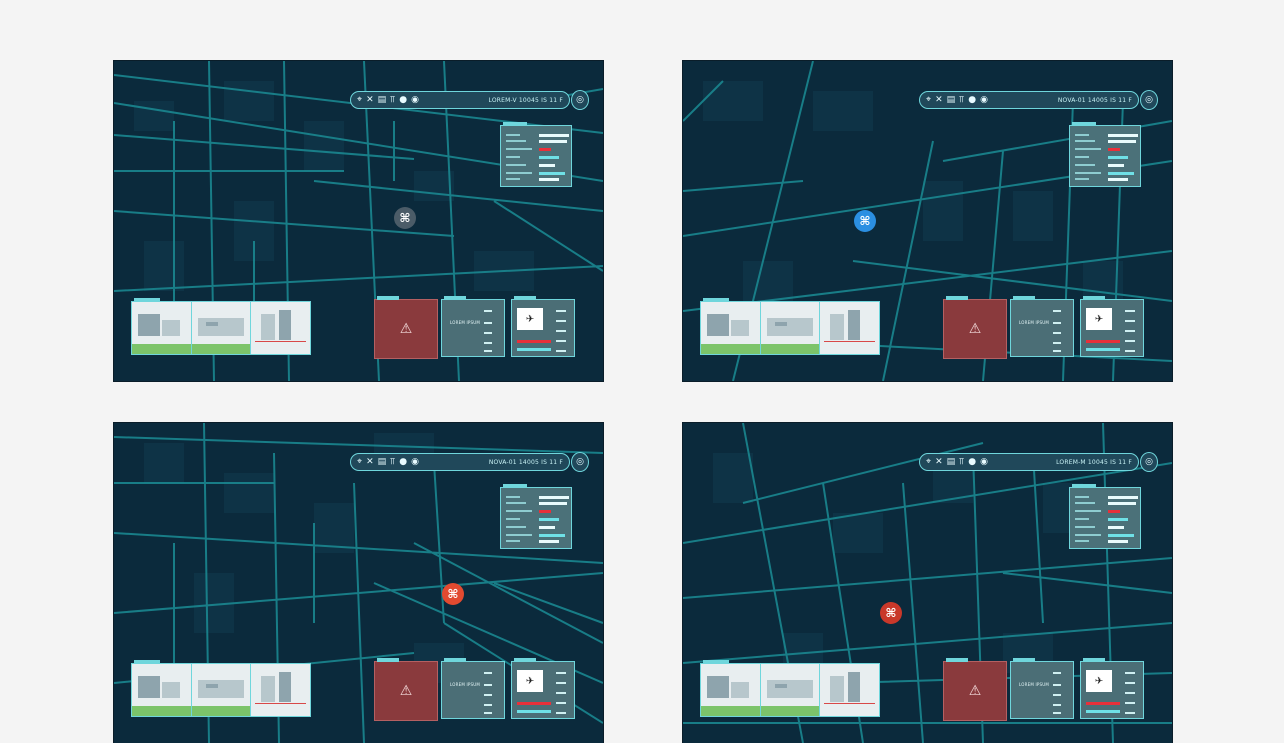 This screenshot has width=1284, height=743. I want to click on telemetry-card, so click(1105, 154).